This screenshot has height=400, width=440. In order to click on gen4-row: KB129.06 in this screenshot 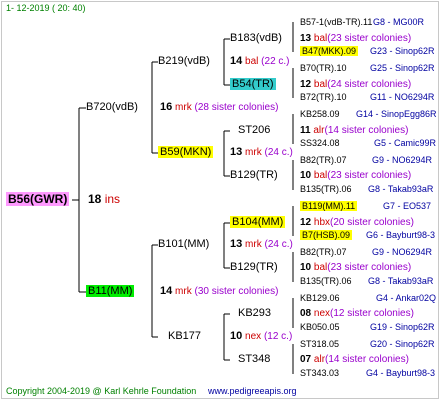, I will do `click(320, 298)`.